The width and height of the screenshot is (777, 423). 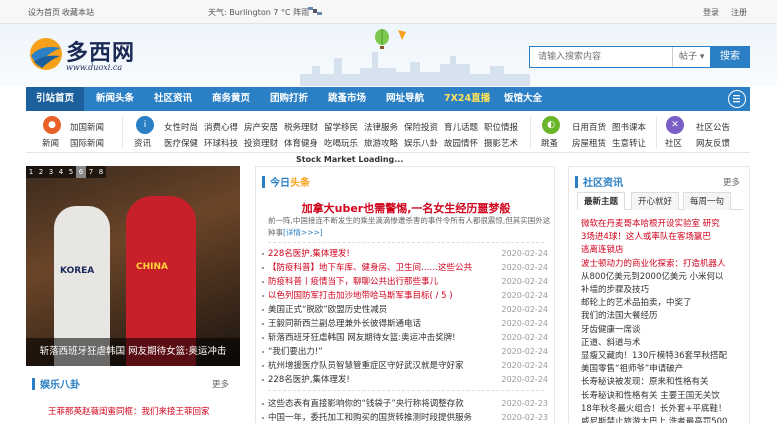 What do you see at coordinates (603, 184) in the screenshot?
I see `community-title: 社区资讯` at bounding box center [603, 184].